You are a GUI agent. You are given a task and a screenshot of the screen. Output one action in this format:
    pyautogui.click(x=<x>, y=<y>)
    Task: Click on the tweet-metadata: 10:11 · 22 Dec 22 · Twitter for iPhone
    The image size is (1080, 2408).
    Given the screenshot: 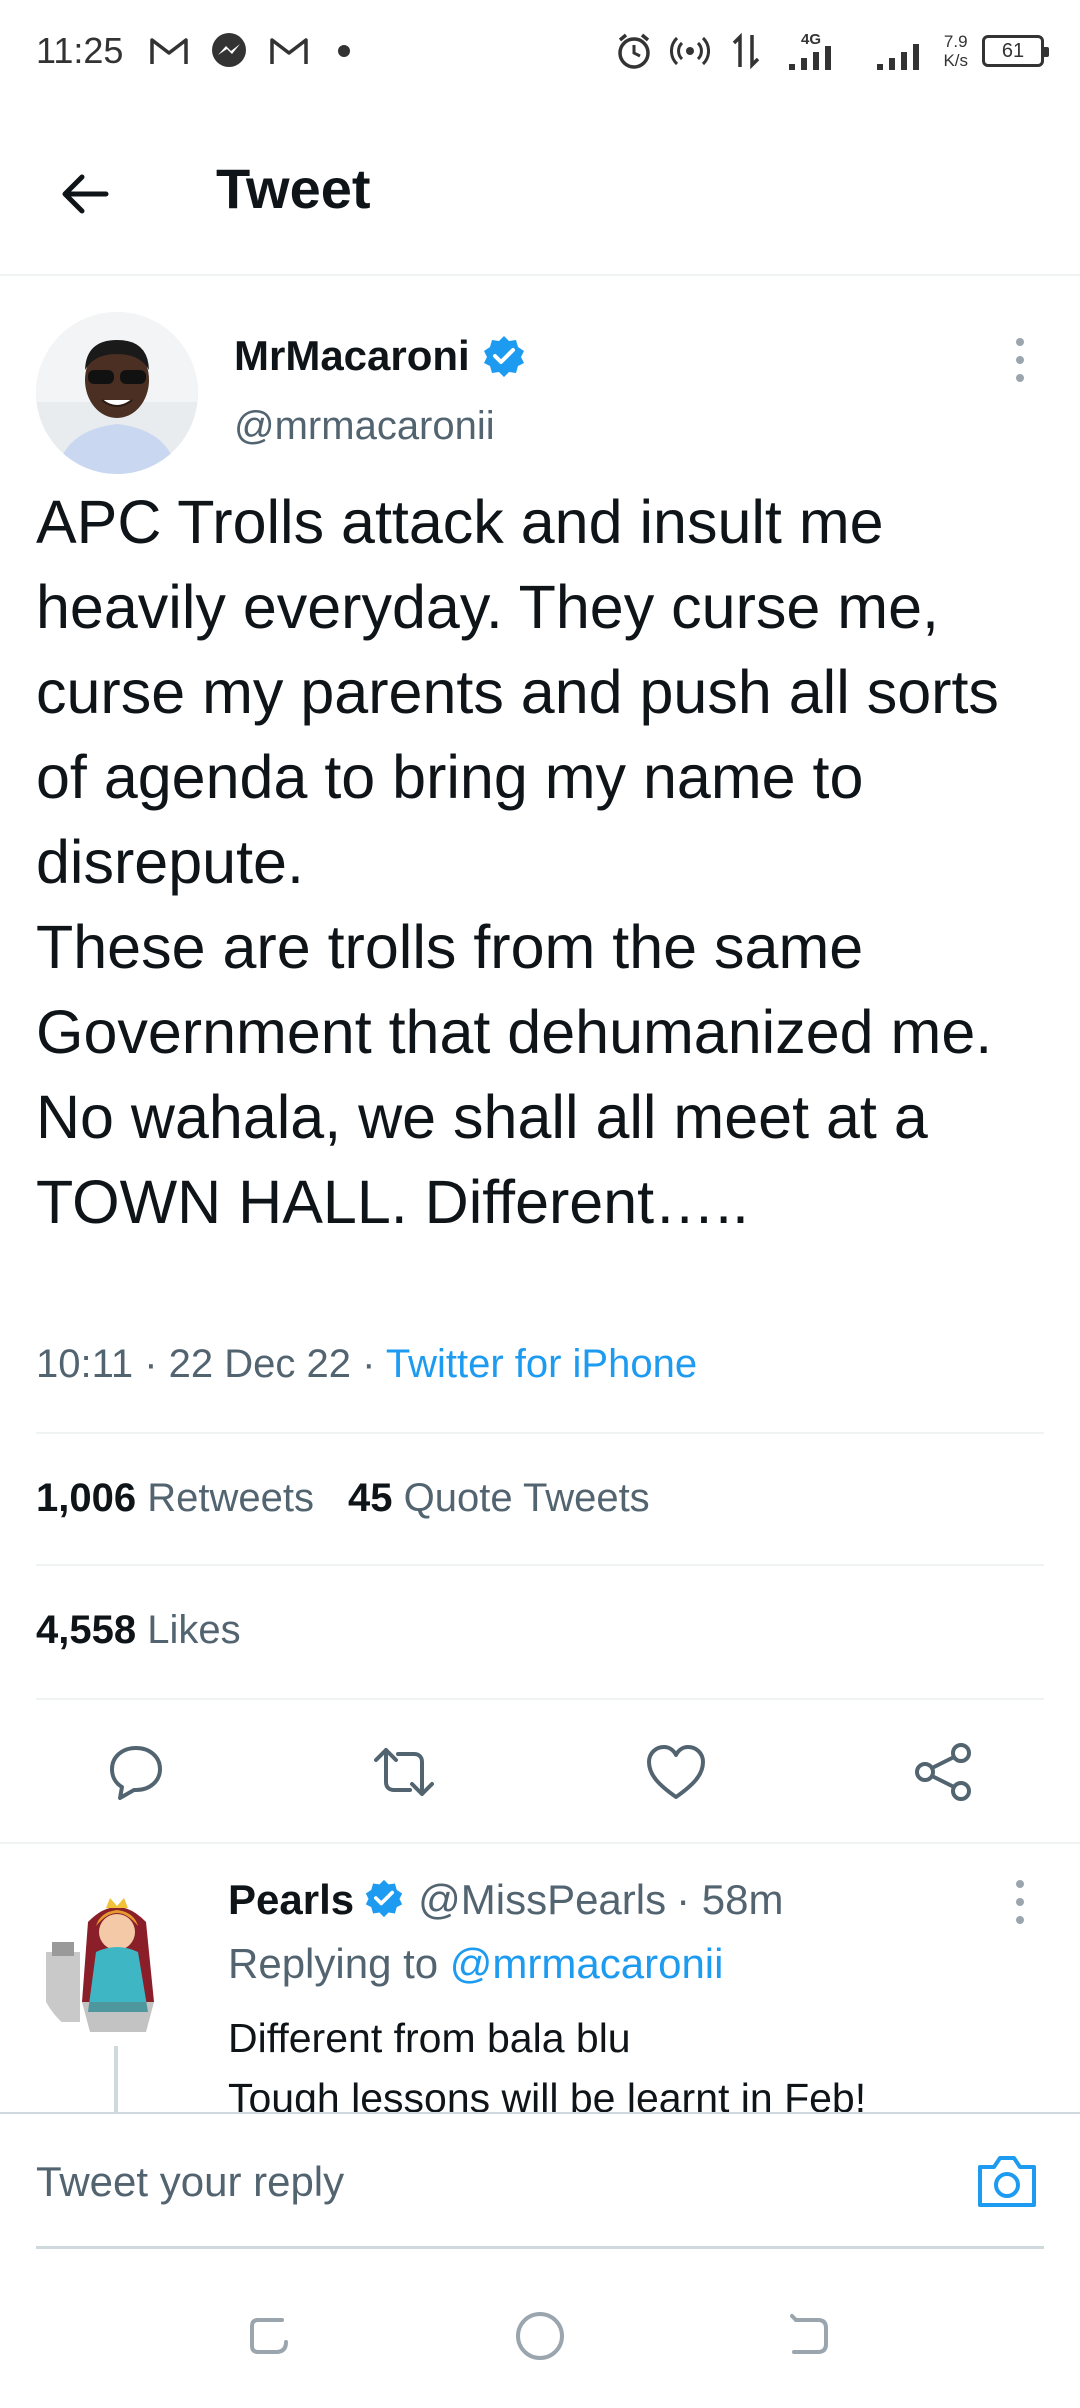 What is the action you would take?
    pyautogui.click(x=366, y=1364)
    